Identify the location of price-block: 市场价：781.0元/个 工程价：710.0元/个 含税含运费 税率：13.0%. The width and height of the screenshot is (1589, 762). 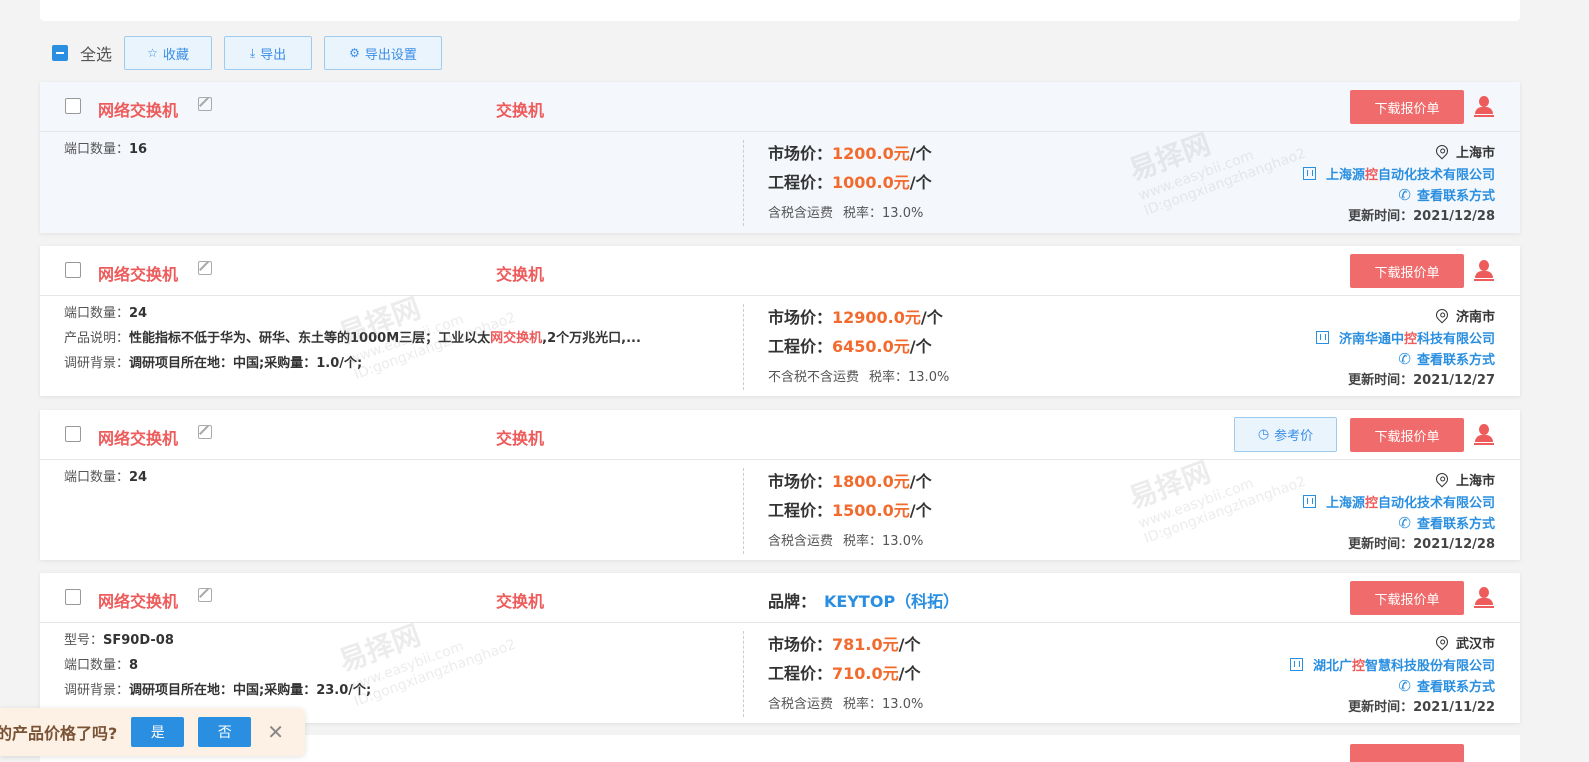
(845, 672).